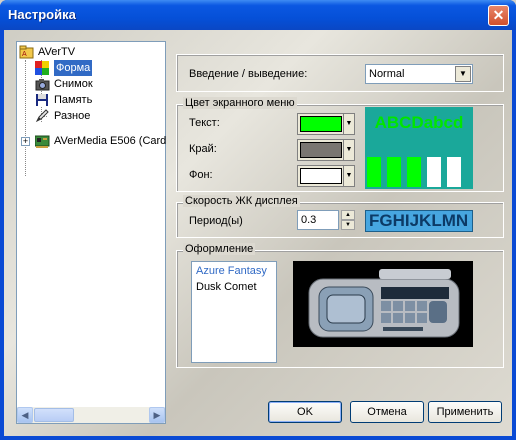  What do you see at coordinates (42, 141) in the screenshot?
I see `tv-card-icon` at bounding box center [42, 141].